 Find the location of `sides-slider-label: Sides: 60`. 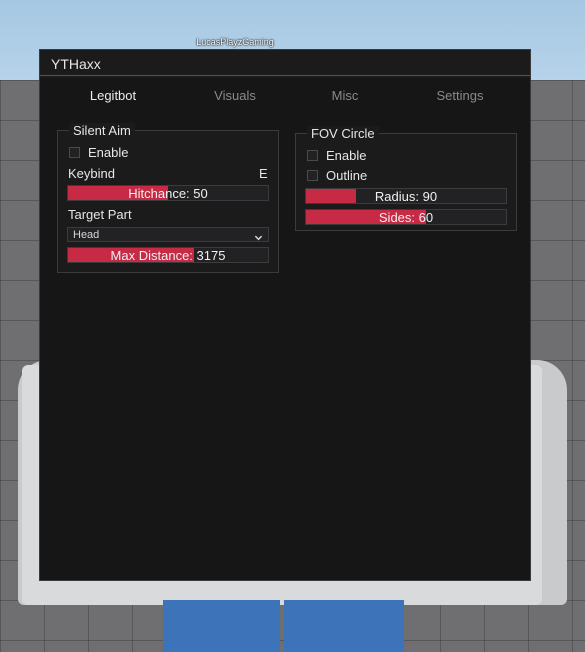

sides-slider-label: Sides: 60 is located at coordinates (406, 217).